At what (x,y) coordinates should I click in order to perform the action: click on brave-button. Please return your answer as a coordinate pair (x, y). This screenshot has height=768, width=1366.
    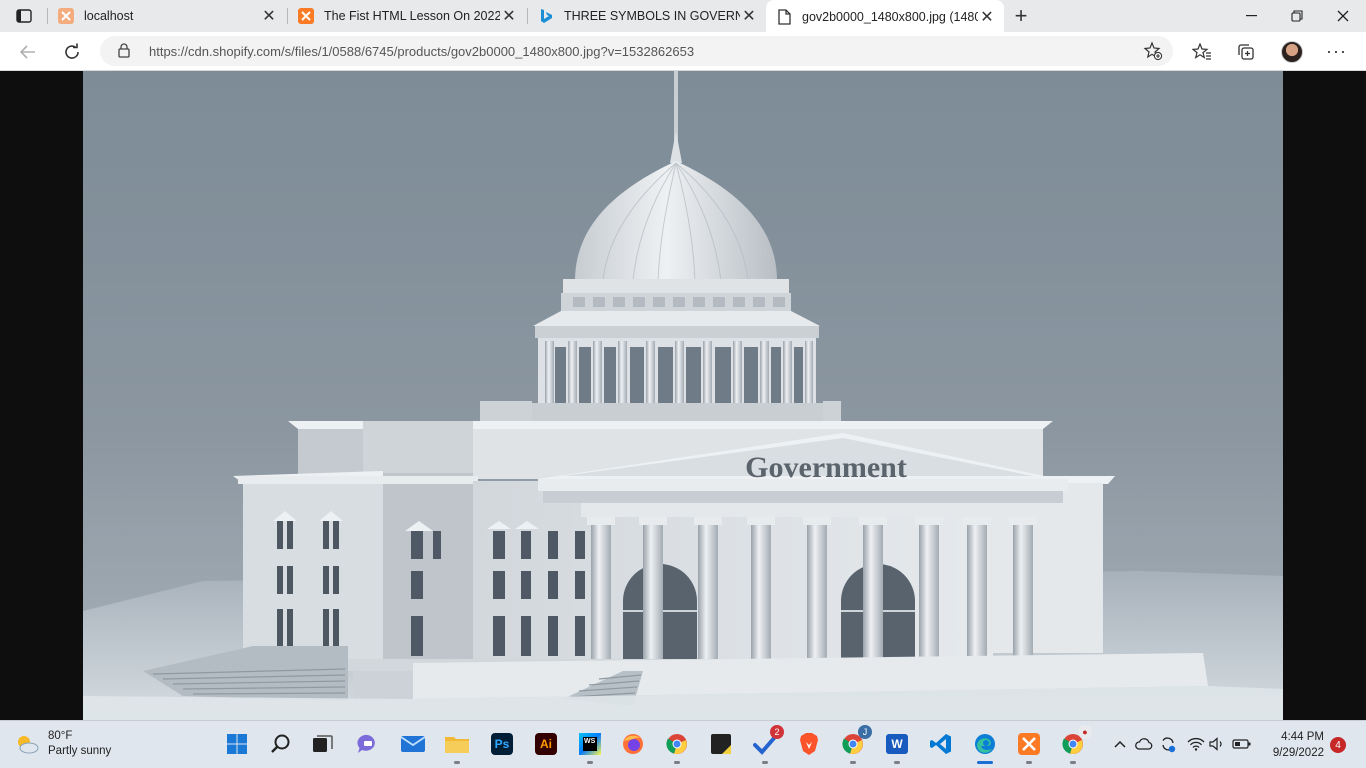
    Looking at the image, I should click on (809, 744).